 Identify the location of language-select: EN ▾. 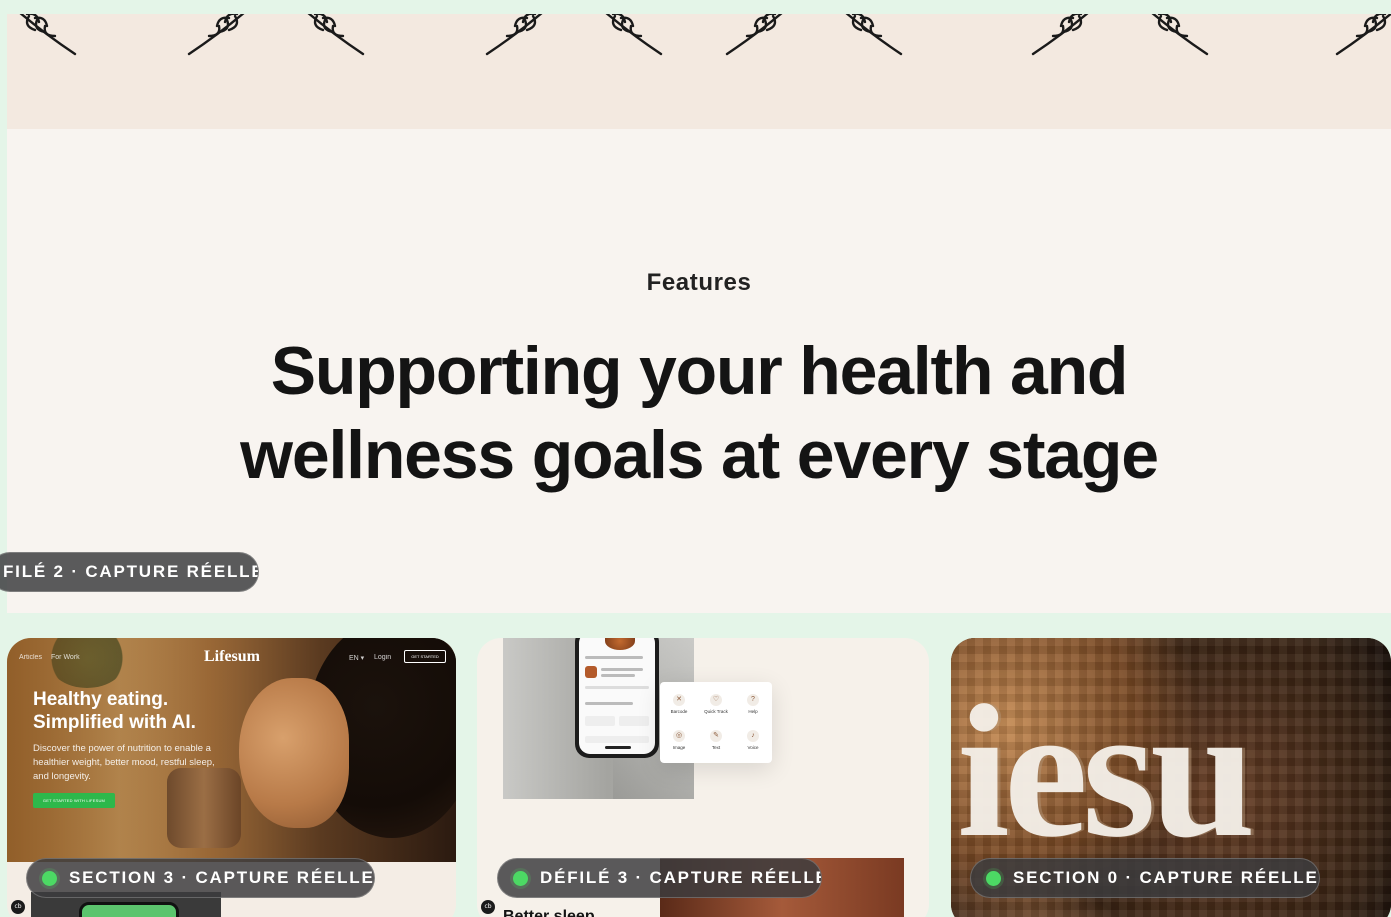
(356, 658).